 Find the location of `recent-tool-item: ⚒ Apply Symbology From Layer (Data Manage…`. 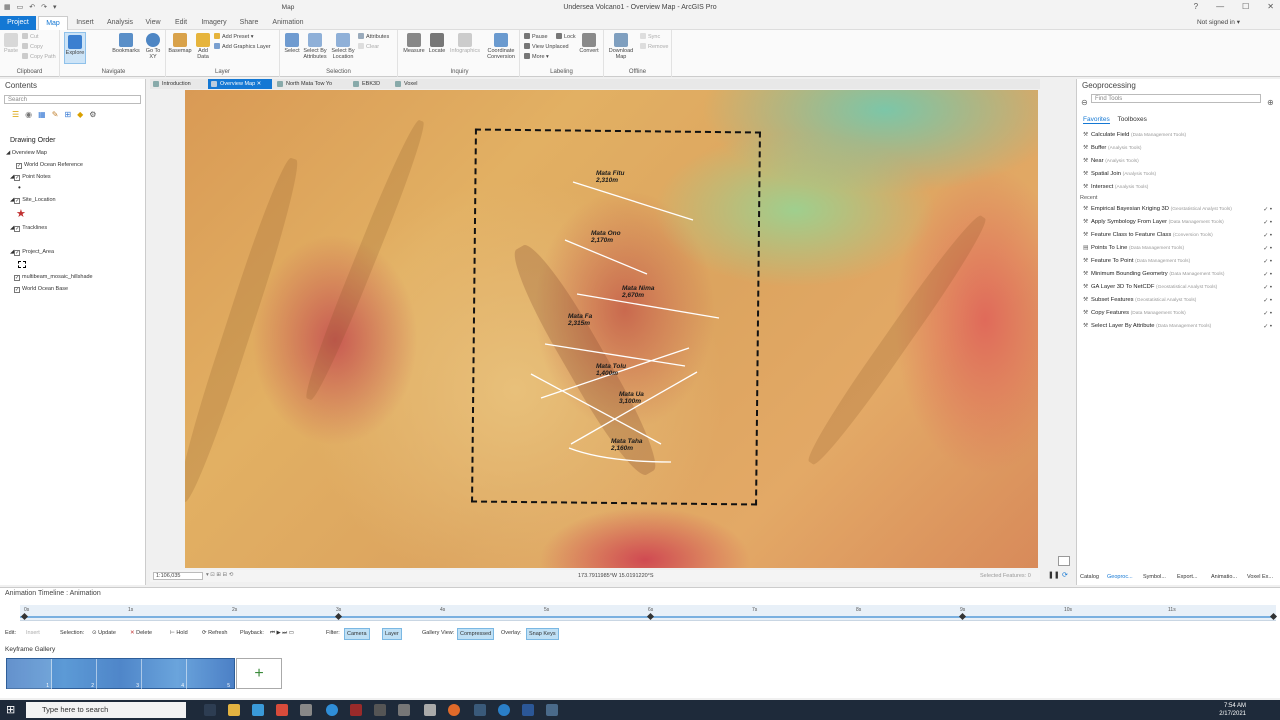

recent-tool-item: ⚒ Apply Symbology From Layer (Data Manage… is located at coordinates (1153, 222).